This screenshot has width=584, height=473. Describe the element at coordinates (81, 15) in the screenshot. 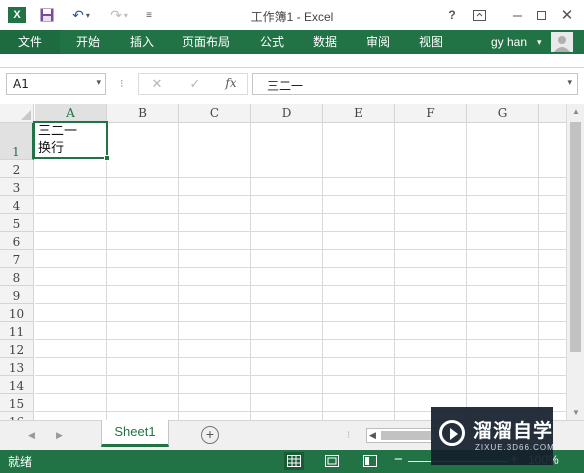

I see `undo-icon: ↶ ▾` at that location.